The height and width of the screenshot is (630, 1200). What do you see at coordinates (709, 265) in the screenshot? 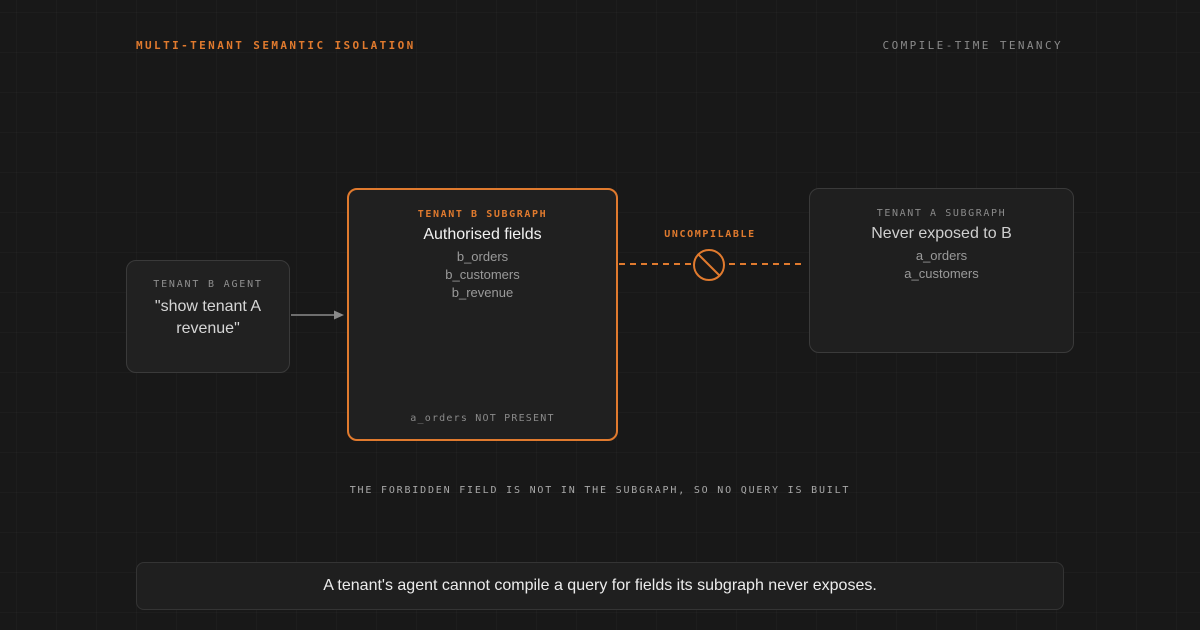
I see `prohibited-icon` at bounding box center [709, 265].